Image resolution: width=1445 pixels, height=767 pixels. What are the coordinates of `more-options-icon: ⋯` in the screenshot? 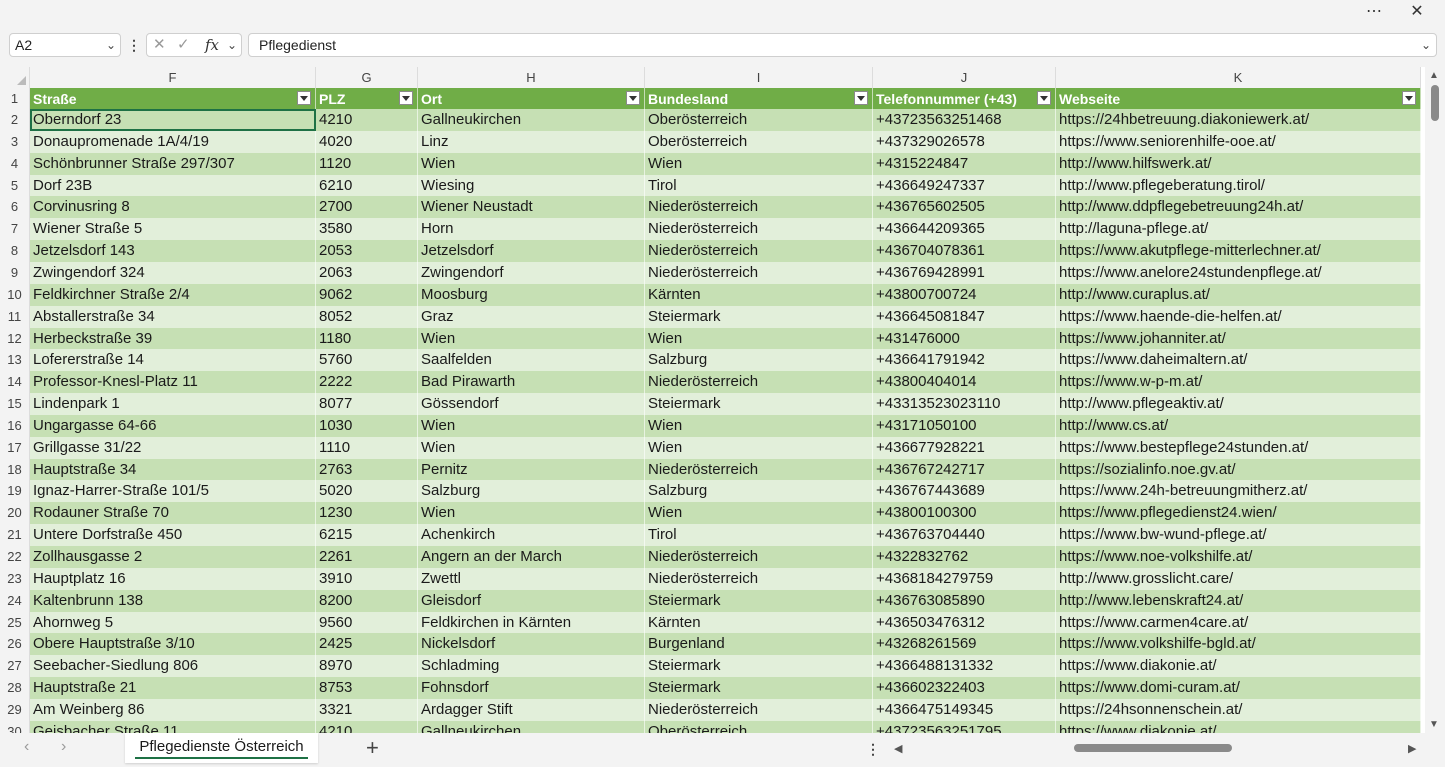 It's located at (1374, 12).